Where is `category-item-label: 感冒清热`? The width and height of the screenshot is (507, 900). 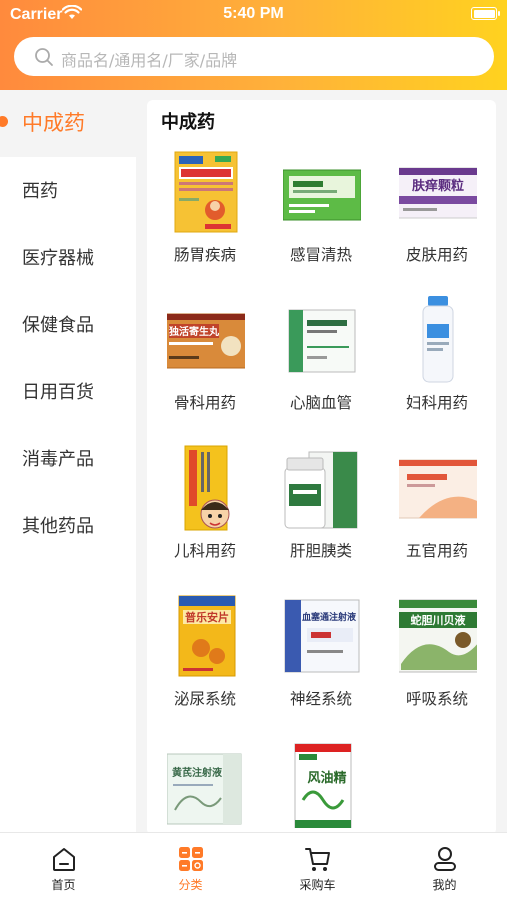
category-item-label: 感冒清热 is located at coordinates (320, 255).